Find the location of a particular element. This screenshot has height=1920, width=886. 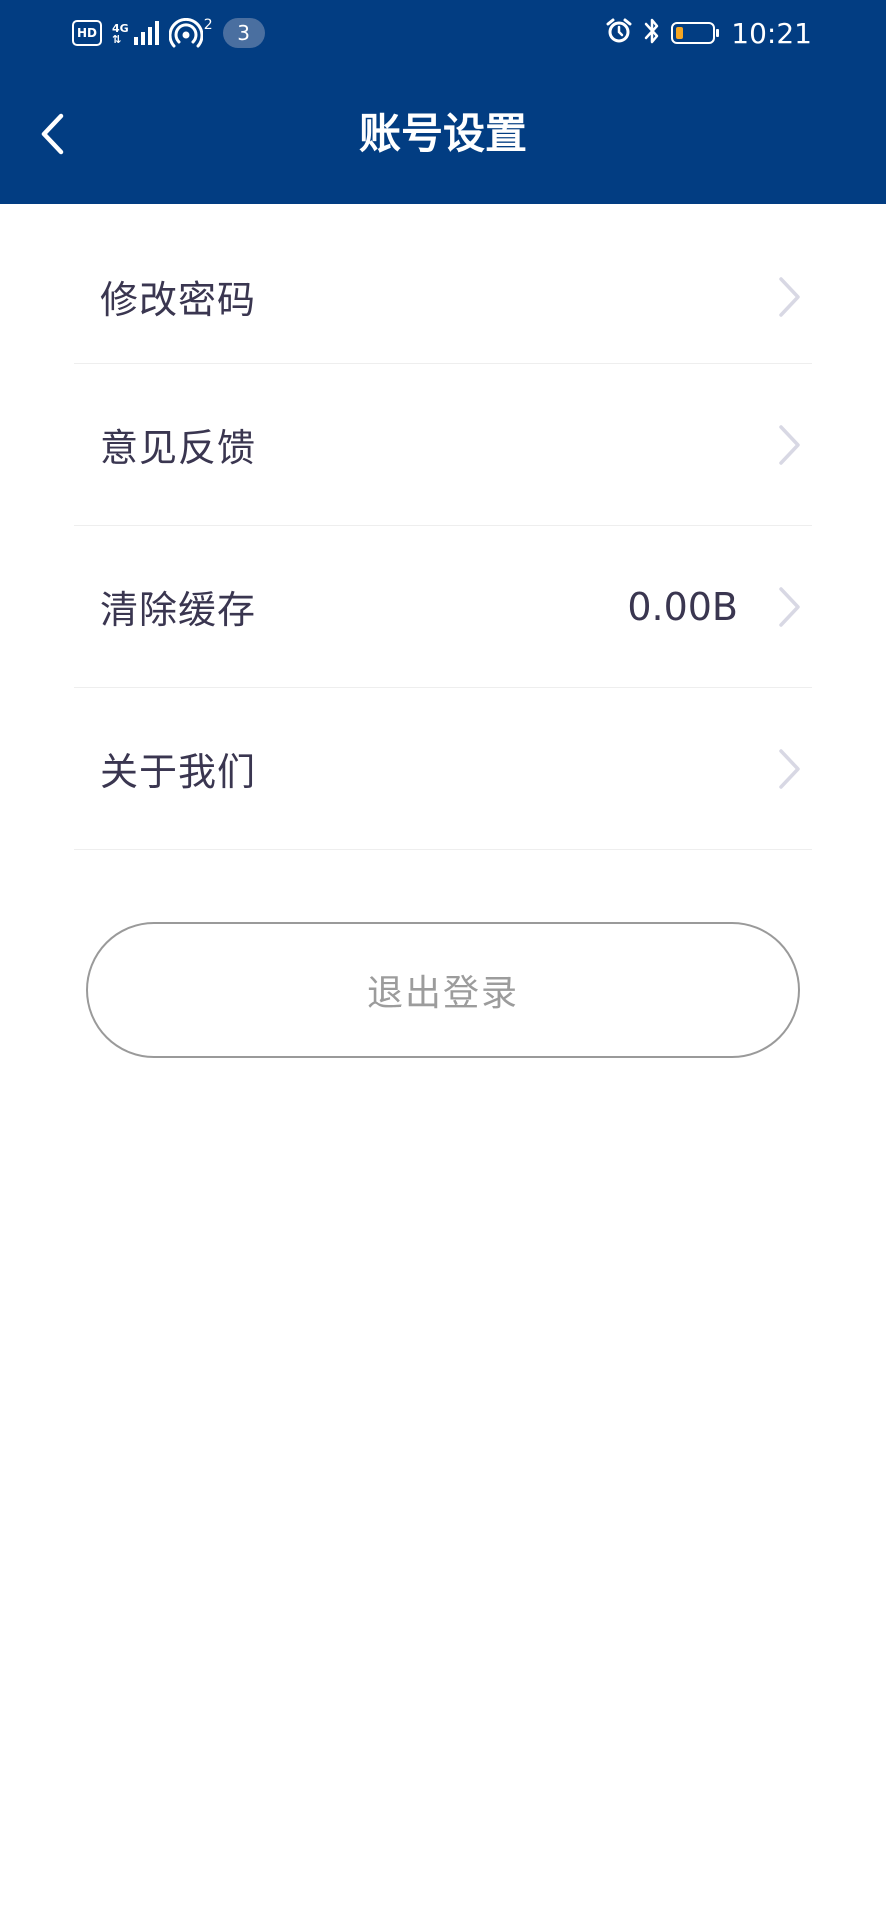

status-bar-right: 10:21 is located at coordinates (708, 33).